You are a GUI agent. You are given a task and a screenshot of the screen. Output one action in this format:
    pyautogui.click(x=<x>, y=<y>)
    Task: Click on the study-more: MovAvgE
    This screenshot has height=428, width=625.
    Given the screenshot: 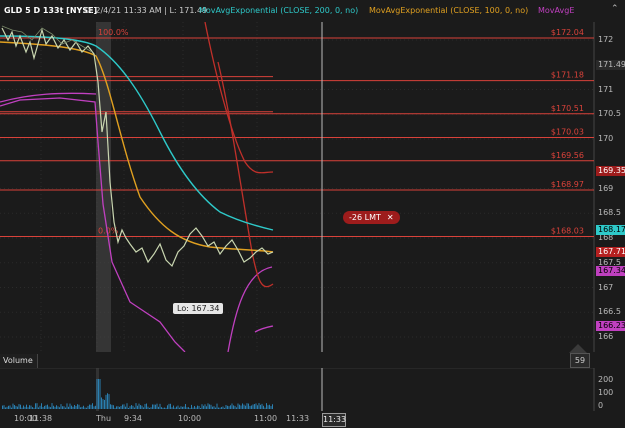 What is the action you would take?
    pyautogui.click(x=556, y=11)
    